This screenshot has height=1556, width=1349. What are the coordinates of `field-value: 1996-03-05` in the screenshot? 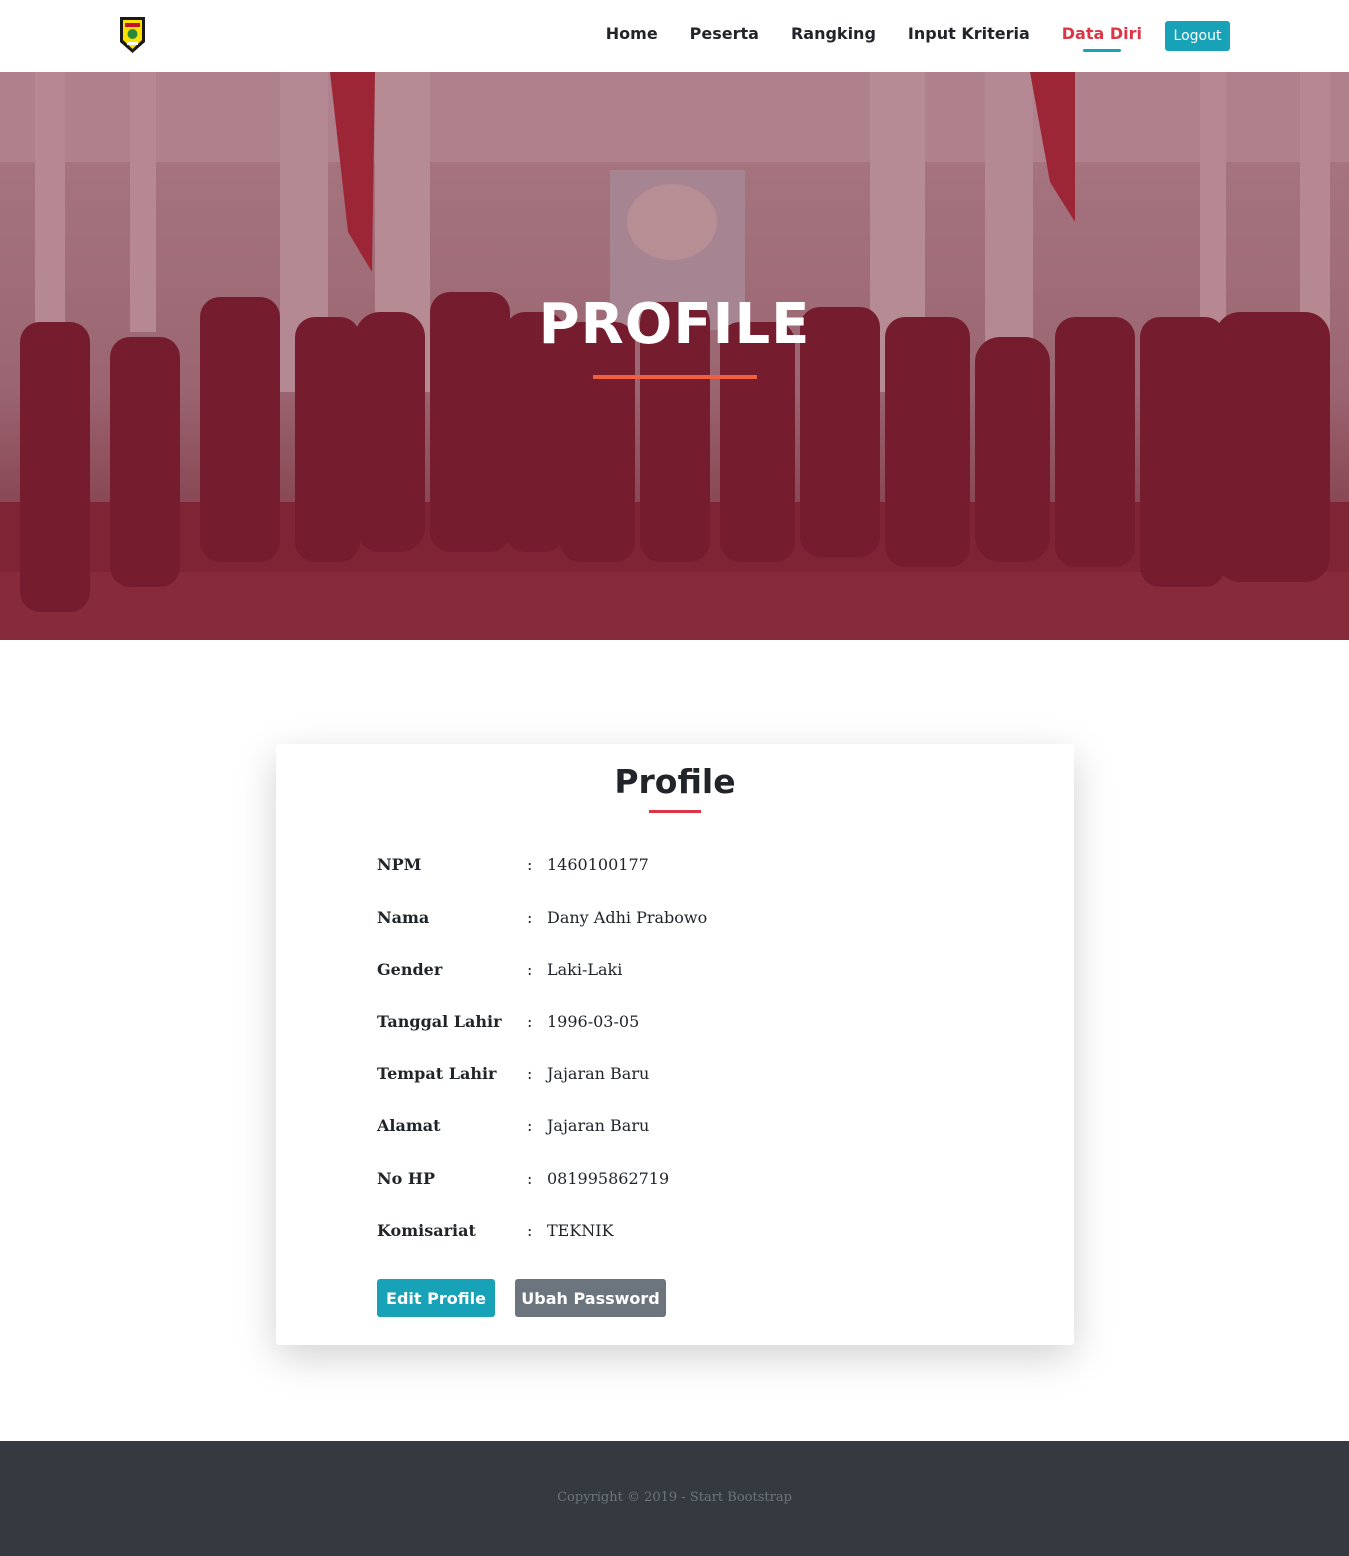 It's located at (593, 1021).